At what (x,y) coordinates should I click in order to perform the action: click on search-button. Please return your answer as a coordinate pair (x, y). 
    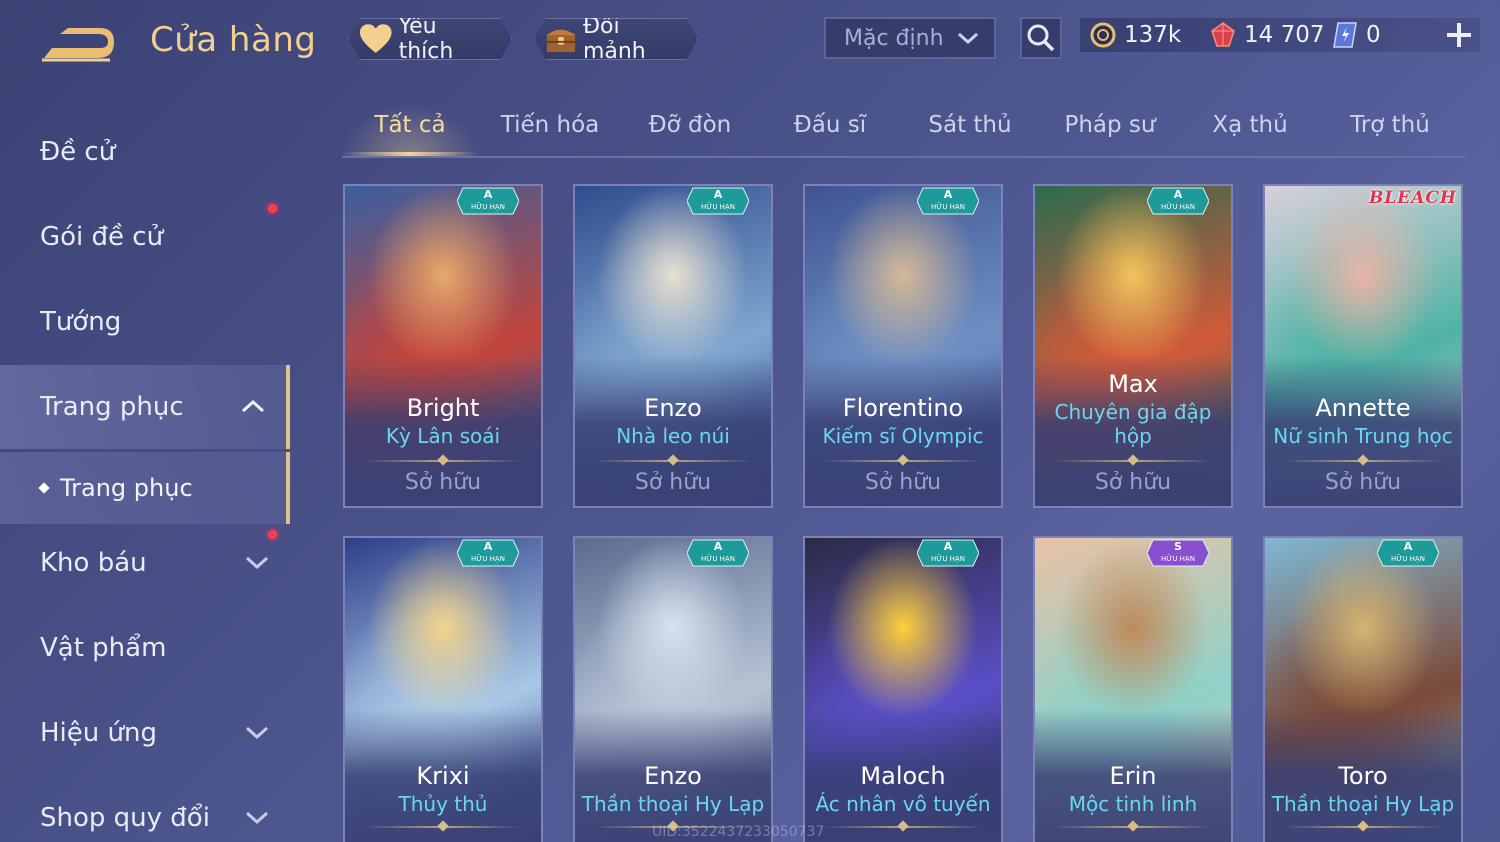
    Looking at the image, I should click on (1041, 38).